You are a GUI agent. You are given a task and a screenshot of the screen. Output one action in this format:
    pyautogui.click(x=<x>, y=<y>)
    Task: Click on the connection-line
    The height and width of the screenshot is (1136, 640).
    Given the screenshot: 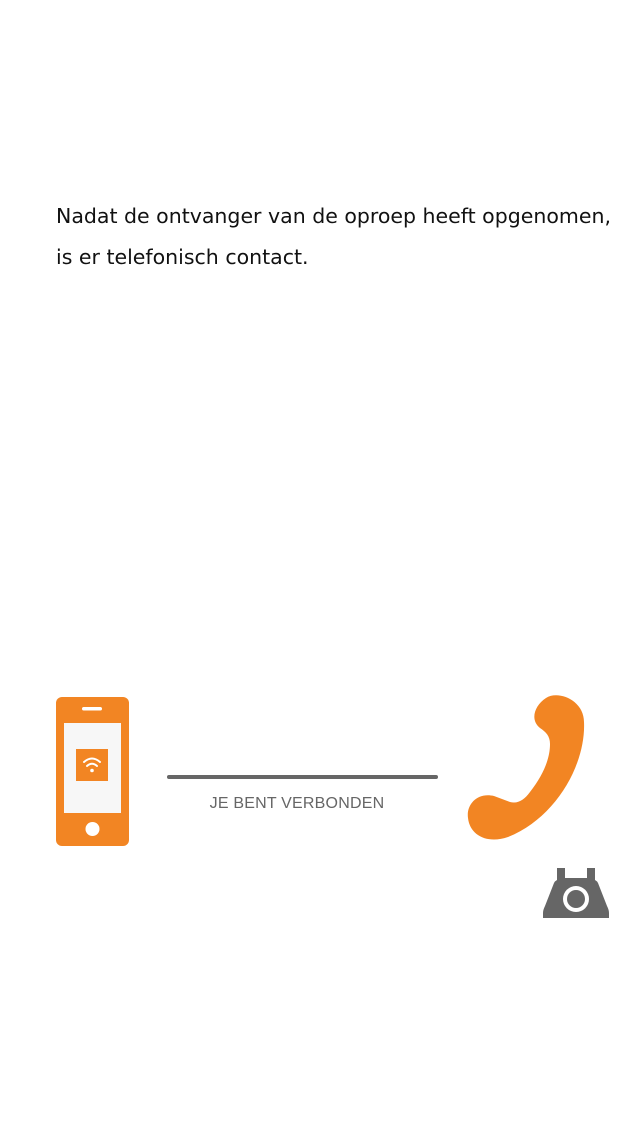 What is the action you would take?
    pyautogui.click(x=302, y=777)
    